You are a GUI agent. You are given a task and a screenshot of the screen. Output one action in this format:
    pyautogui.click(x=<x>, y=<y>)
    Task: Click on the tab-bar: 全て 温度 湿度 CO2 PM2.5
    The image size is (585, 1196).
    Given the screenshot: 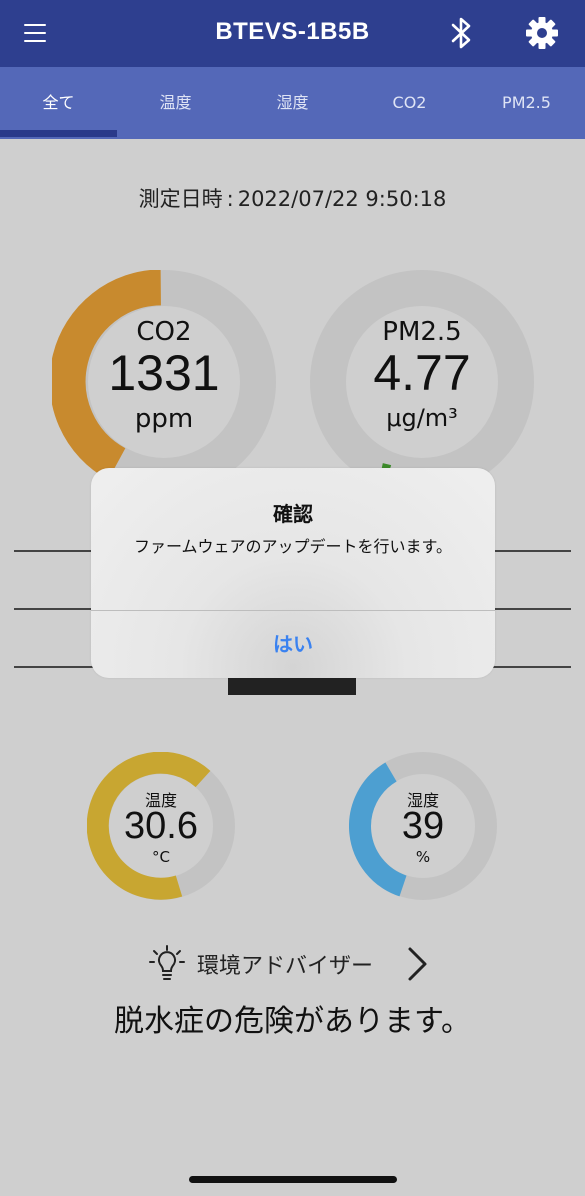 What is the action you would take?
    pyautogui.click(x=292, y=103)
    